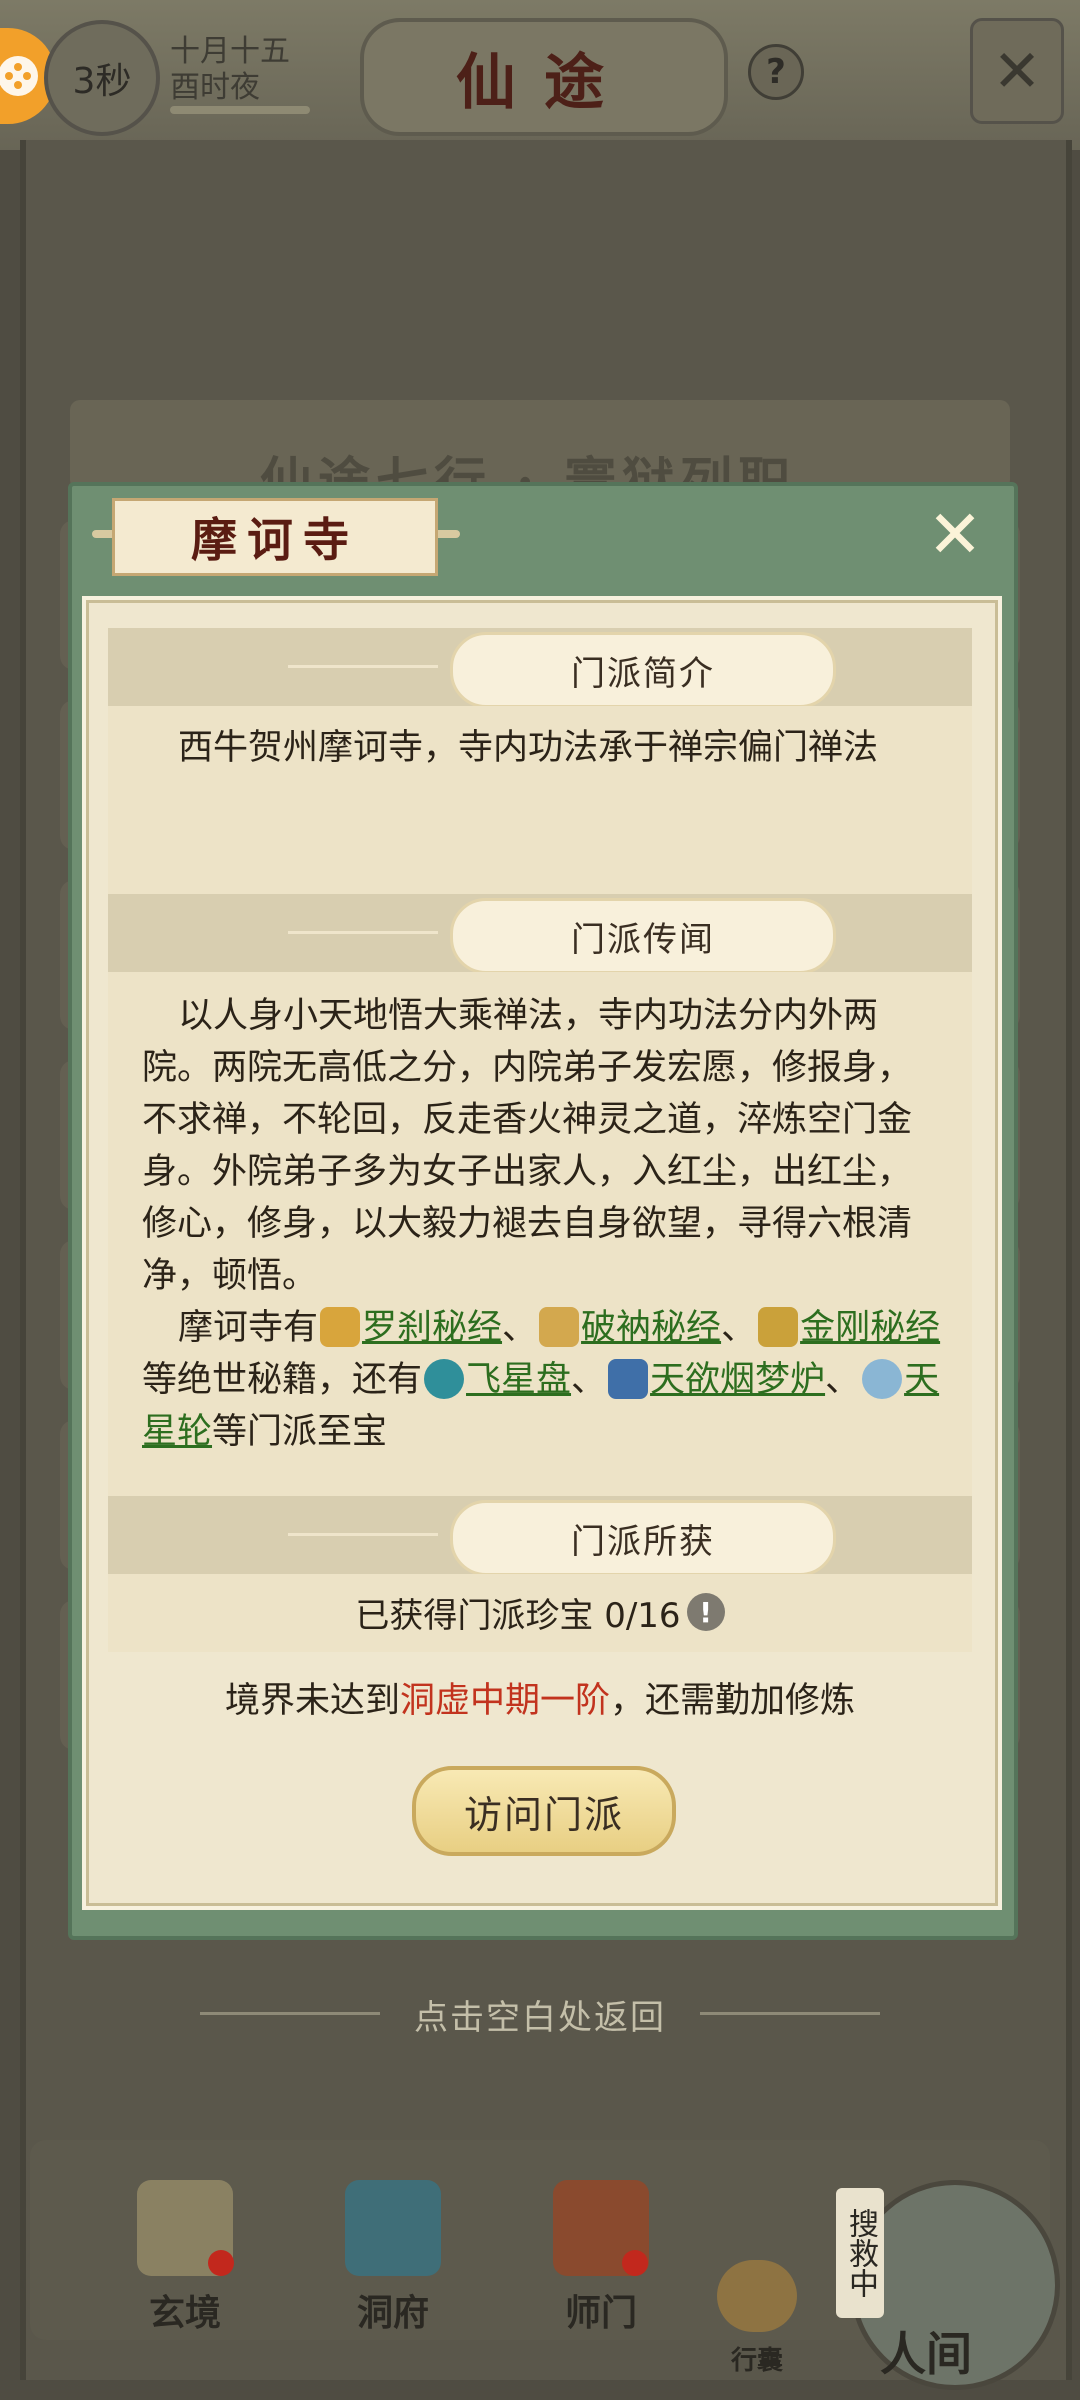 The width and height of the screenshot is (1080, 2400). Describe the element at coordinates (300, 1432) in the screenshot. I see `lore-text: 等门派至宝` at that location.